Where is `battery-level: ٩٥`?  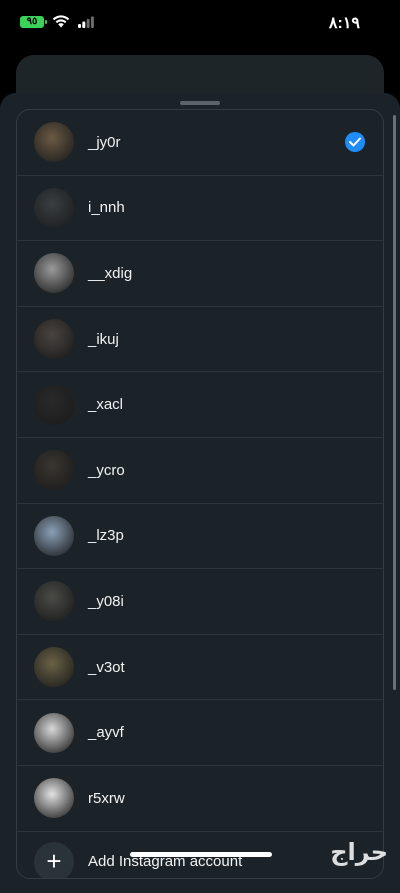 battery-level: ٩٥ is located at coordinates (32, 21).